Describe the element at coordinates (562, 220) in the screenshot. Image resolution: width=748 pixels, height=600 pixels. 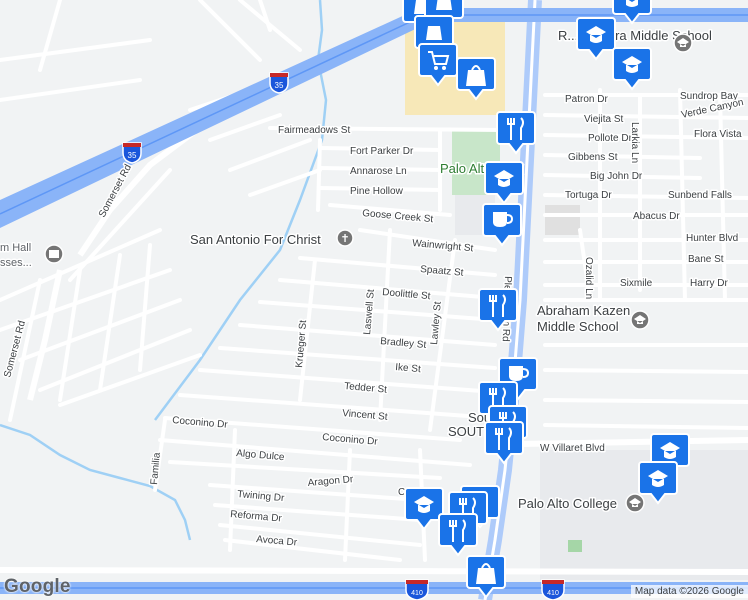
I see `building-block` at that location.